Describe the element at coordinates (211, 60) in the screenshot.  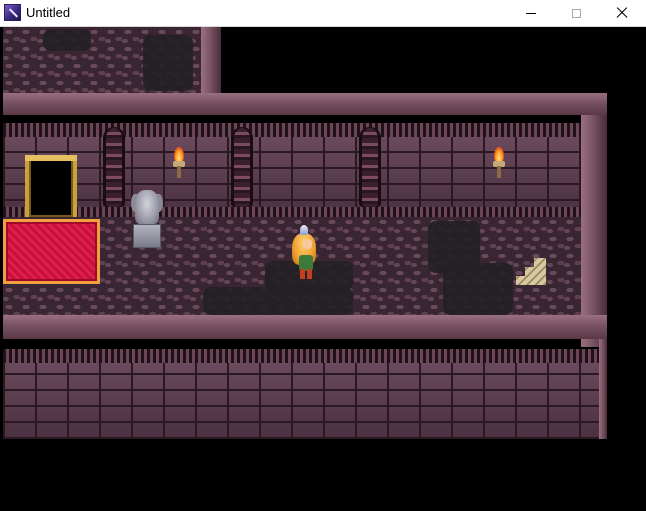
I see `upper-room-wall-edge` at that location.